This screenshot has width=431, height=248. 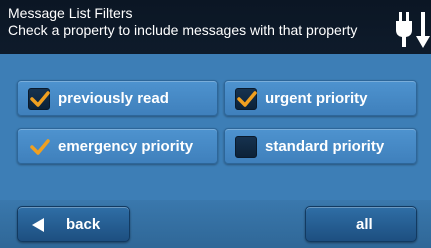 What do you see at coordinates (38, 225) in the screenshot?
I see `left-arrow-icon` at bounding box center [38, 225].